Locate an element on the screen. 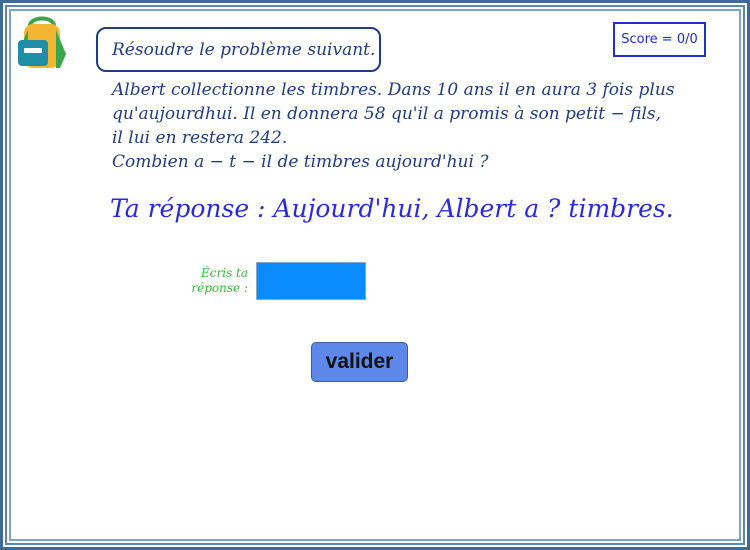 Image resolution: width=750 pixels, height=550 pixels. answer-input-label: Écris ta réponse : is located at coordinates (217, 281).